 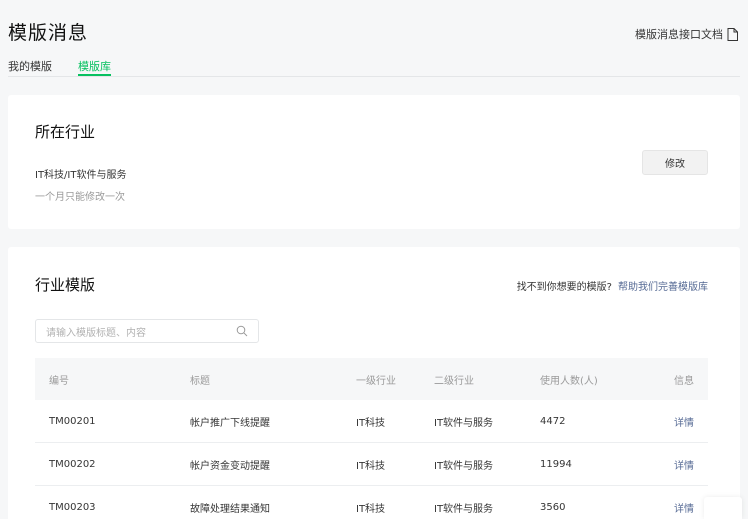 What do you see at coordinates (553, 507) in the screenshot?
I see `cell-users: 3560` at bounding box center [553, 507].